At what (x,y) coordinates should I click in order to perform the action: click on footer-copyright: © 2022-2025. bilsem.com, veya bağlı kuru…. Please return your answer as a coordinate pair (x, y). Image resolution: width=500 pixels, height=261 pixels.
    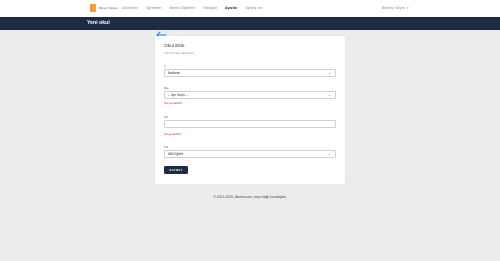
    Looking at the image, I should click on (250, 197).